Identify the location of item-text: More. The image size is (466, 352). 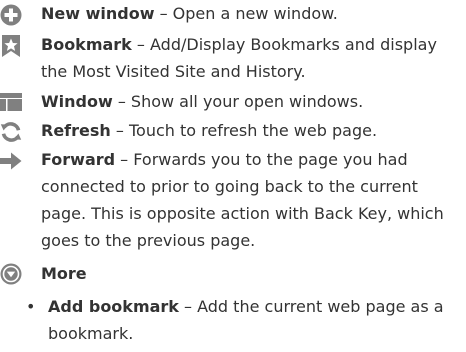
(252, 273).